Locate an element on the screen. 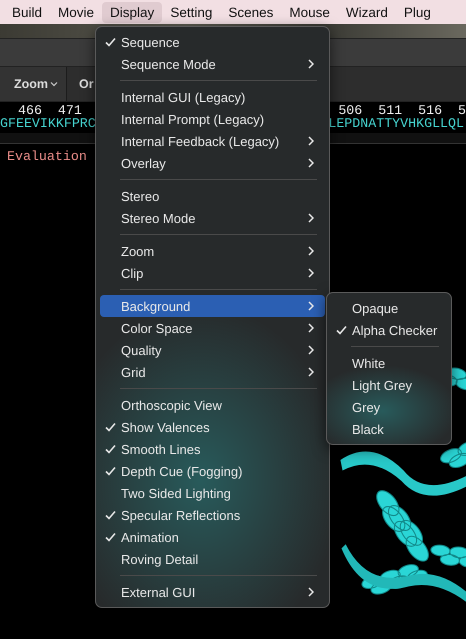 This screenshot has height=639, width=466. menu-item: Internal Prompt (Legacy) is located at coordinates (212, 119).